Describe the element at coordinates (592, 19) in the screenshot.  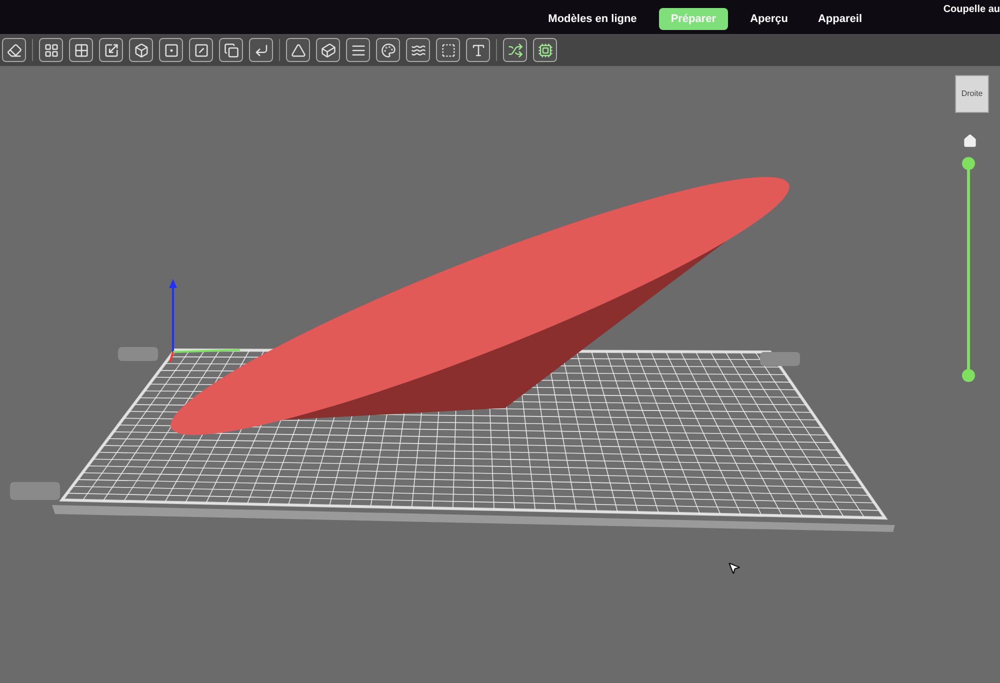
I see `tab: Modèles en ligne` at that location.